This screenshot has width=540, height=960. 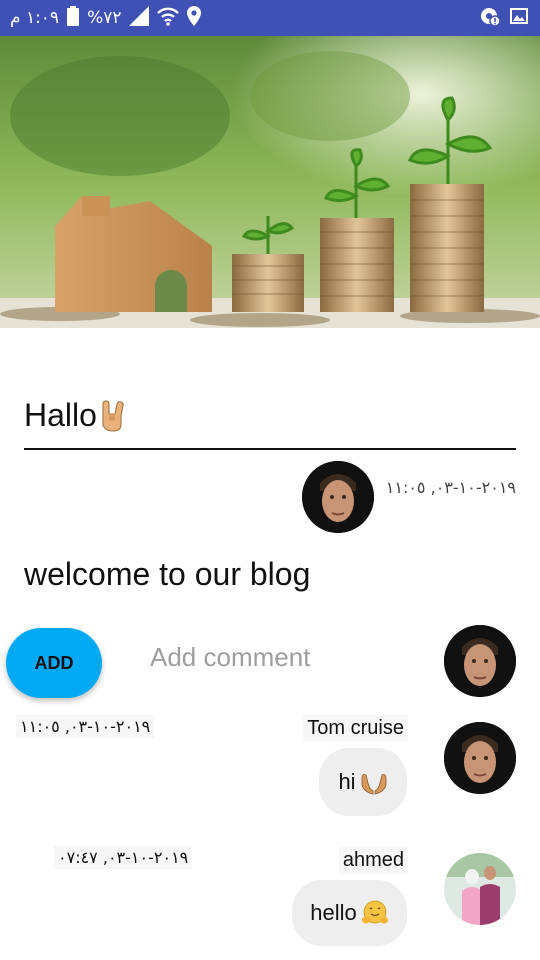 I want to click on image-notification-icon, so click(x=519, y=18).